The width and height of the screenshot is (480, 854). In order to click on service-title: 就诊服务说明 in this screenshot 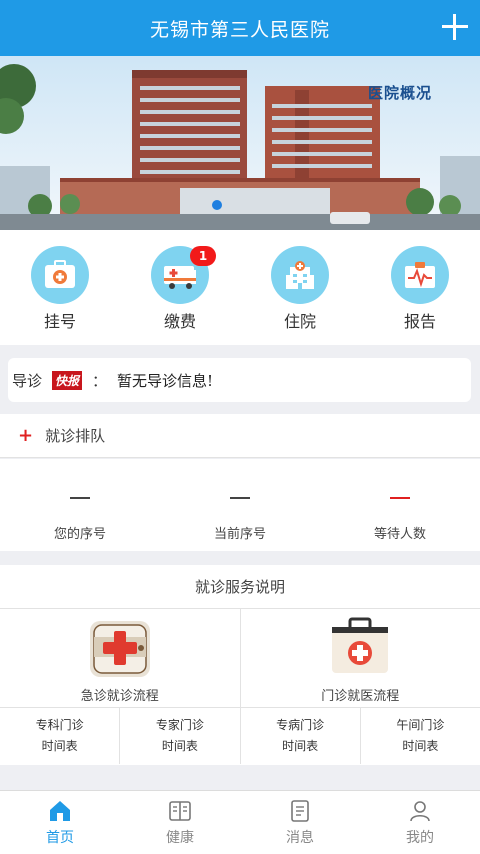, I will do `click(240, 587)`.